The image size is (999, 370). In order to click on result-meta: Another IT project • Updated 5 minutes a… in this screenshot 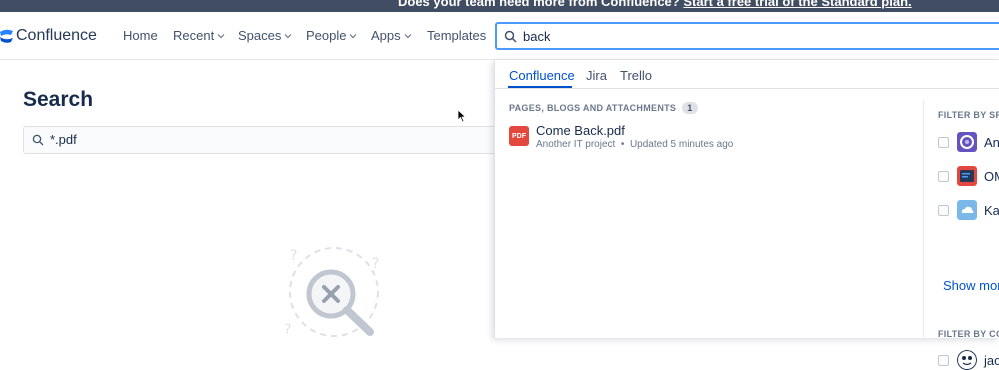, I will do `click(634, 144)`.